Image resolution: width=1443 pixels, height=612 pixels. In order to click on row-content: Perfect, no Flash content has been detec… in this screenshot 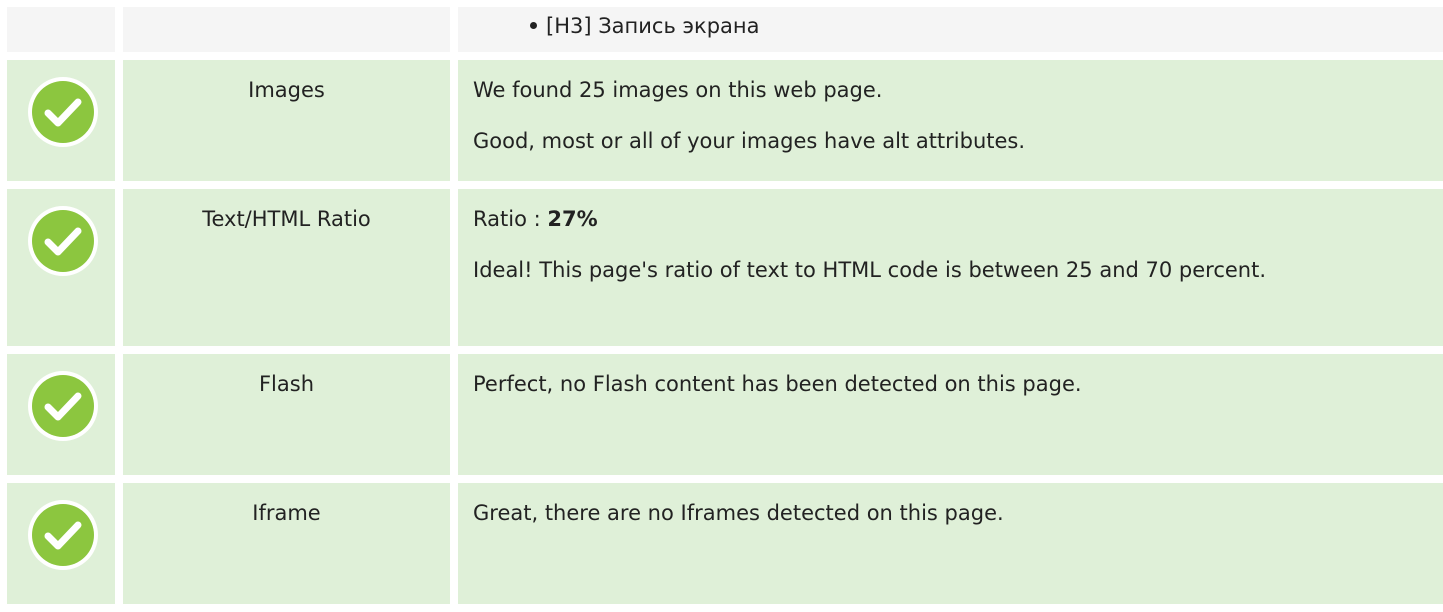, I will do `click(950, 414)`.